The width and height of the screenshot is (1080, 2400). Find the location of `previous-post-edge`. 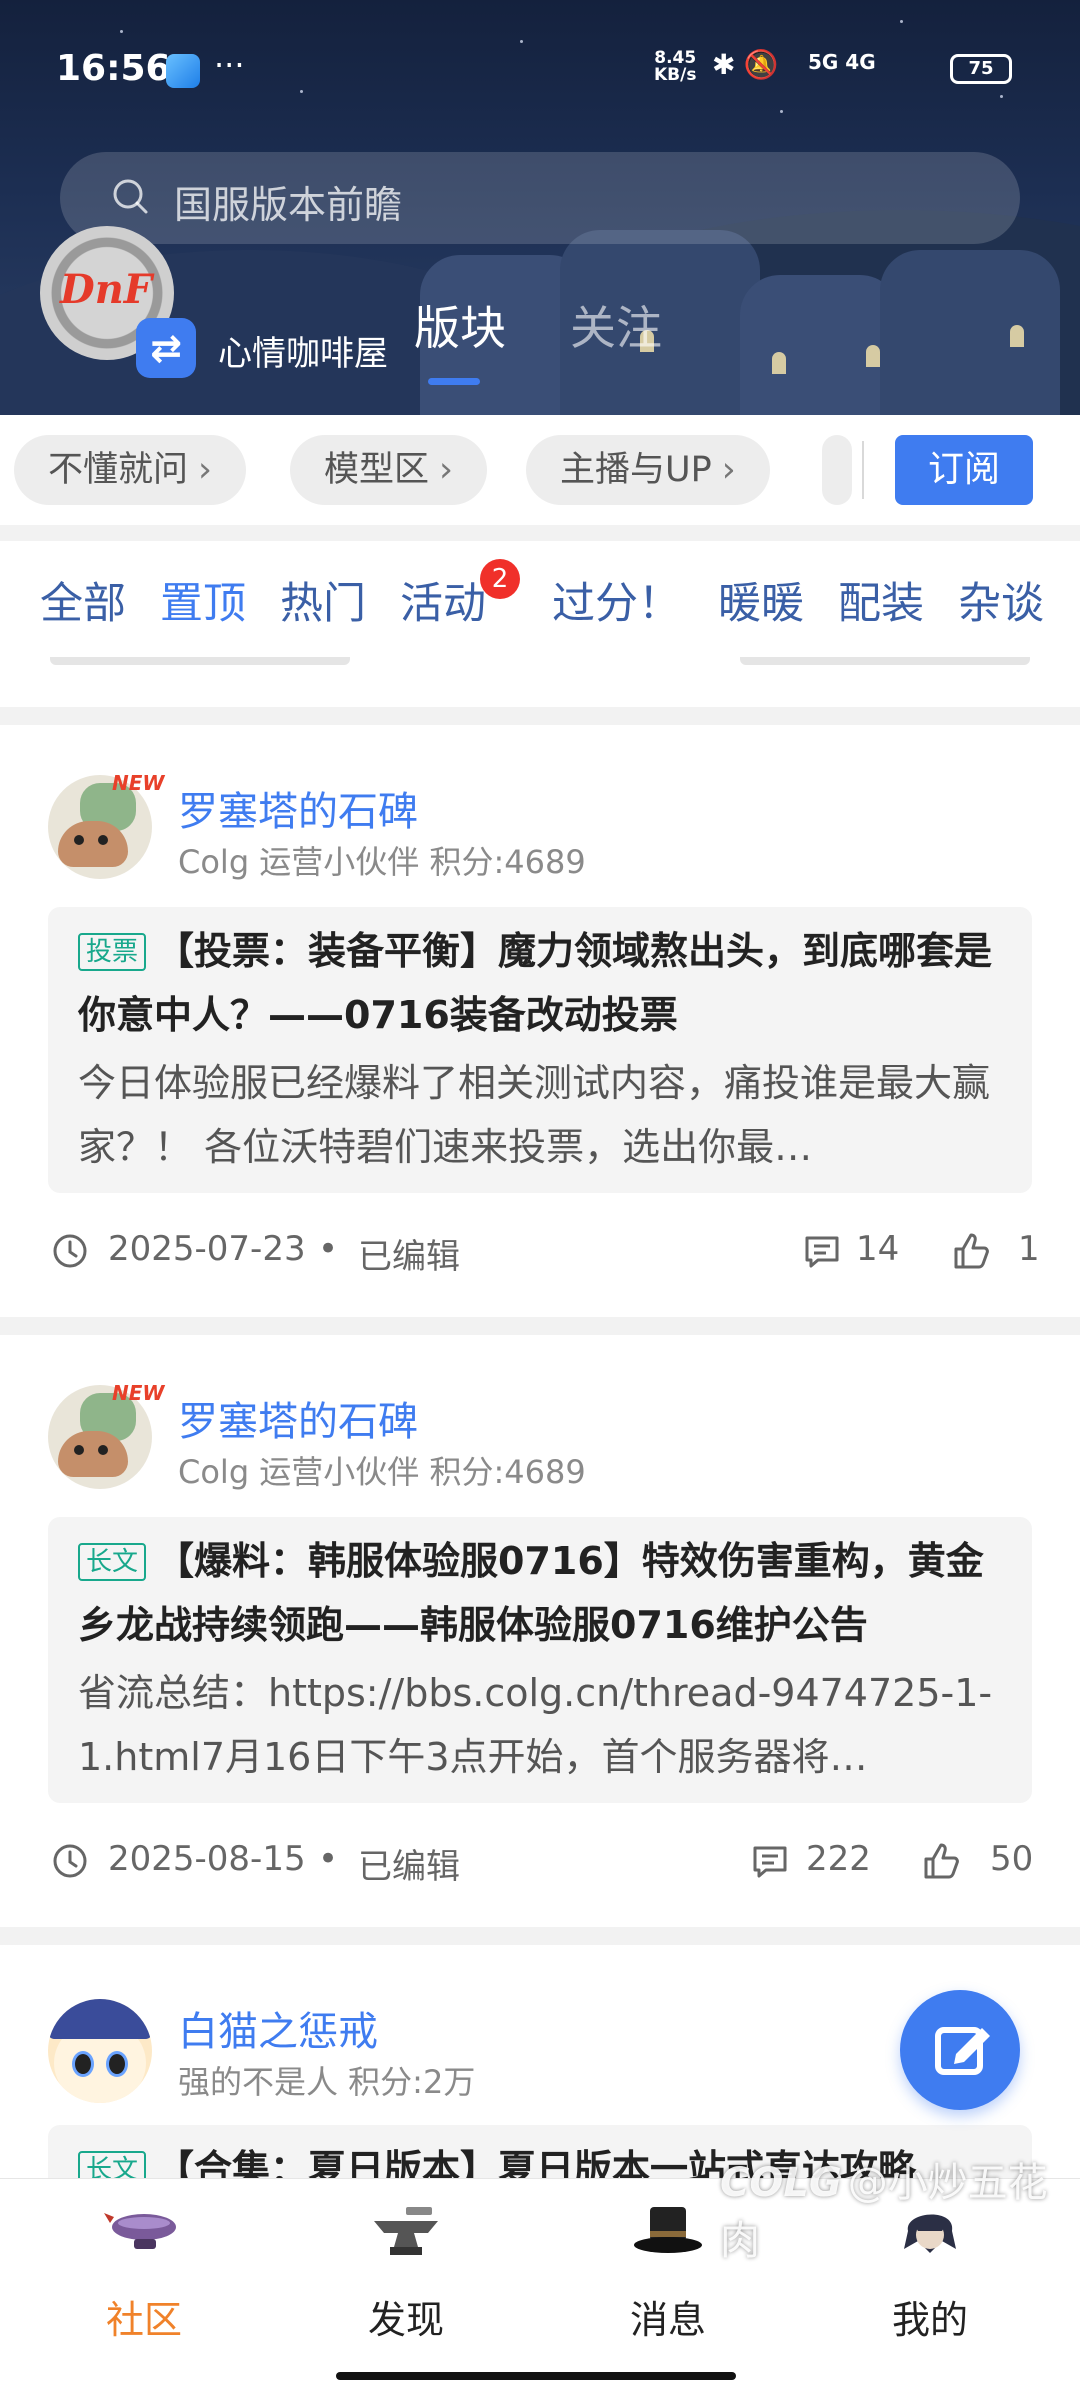

previous-post-edge is located at coordinates (540, 682).